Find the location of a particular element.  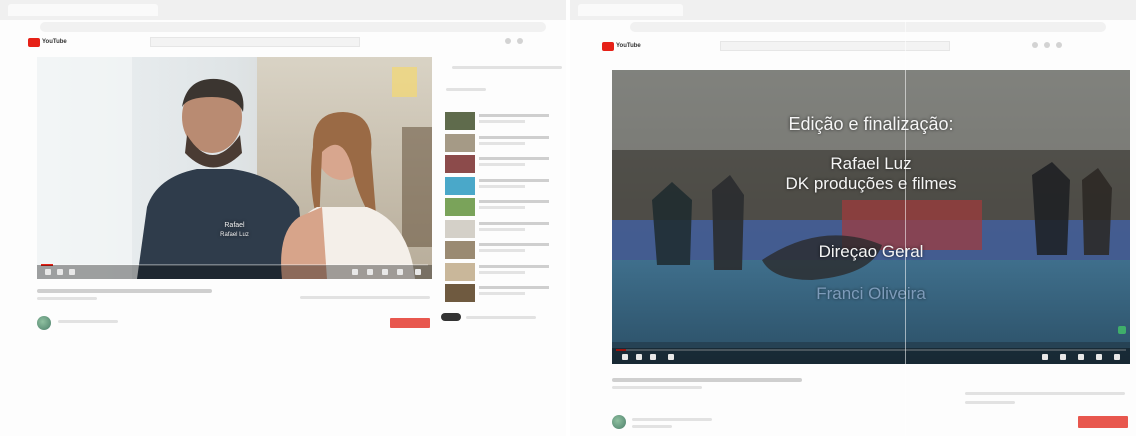

up-next-label is located at coordinates (466, 89).